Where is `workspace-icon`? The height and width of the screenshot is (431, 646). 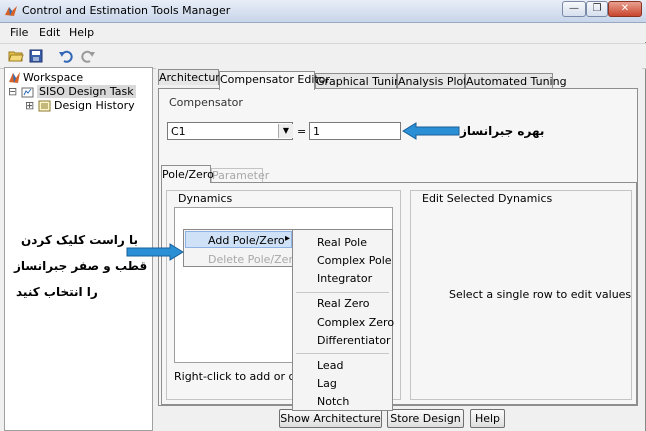
workspace-icon is located at coordinates (14, 77).